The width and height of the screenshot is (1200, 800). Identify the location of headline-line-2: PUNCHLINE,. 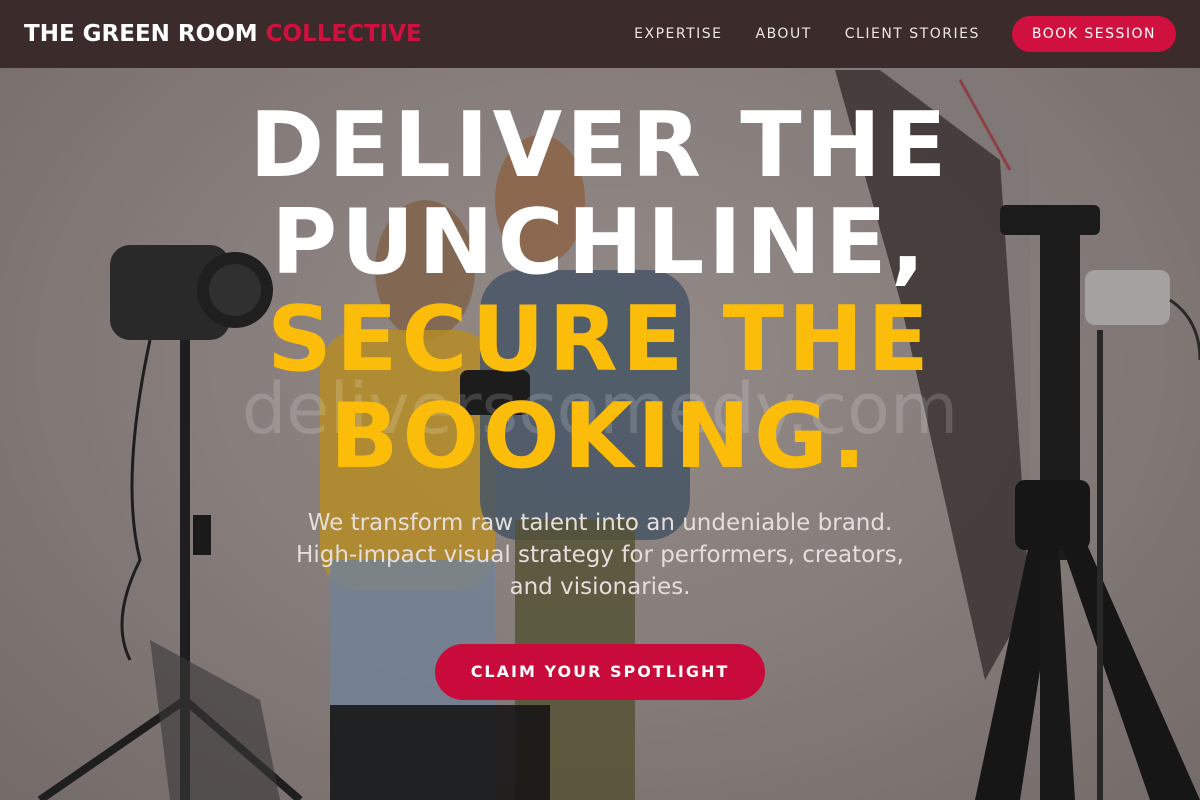
(600, 242).